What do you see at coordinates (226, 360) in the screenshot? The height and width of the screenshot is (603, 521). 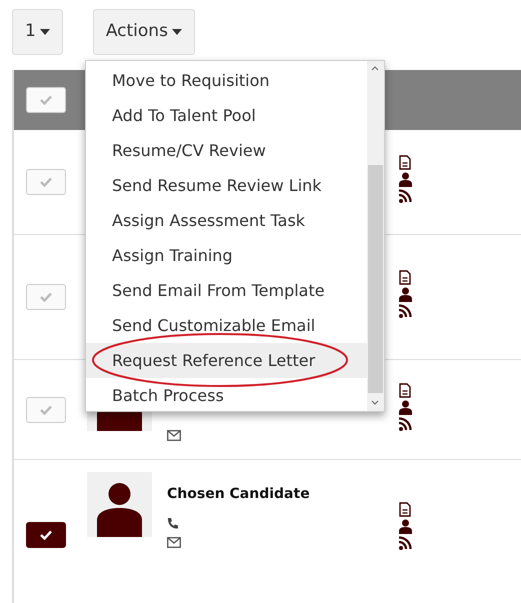 I see `menu-item: Request Reference Letter` at bounding box center [226, 360].